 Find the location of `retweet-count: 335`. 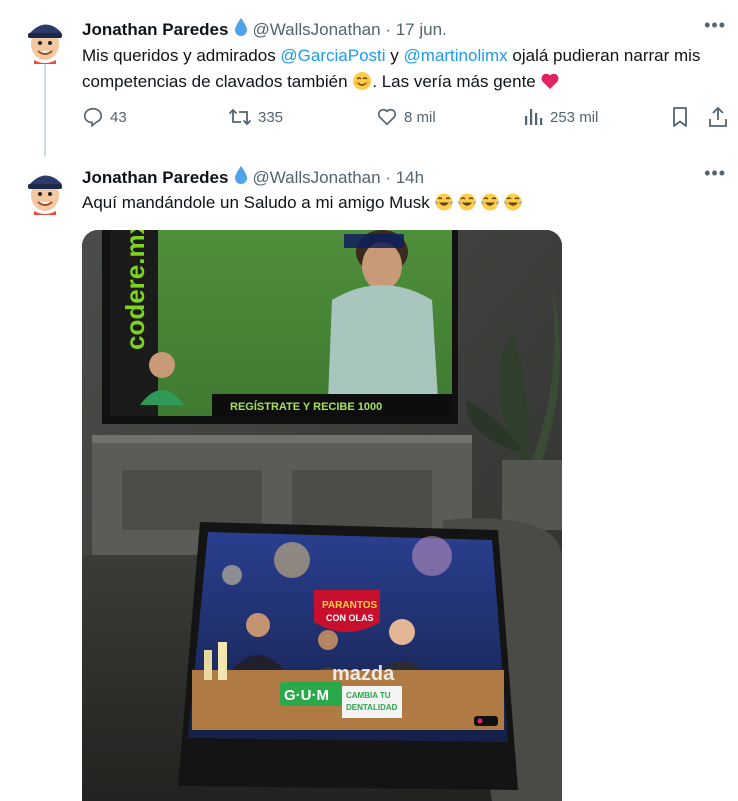

retweet-count: 335 is located at coordinates (271, 117).